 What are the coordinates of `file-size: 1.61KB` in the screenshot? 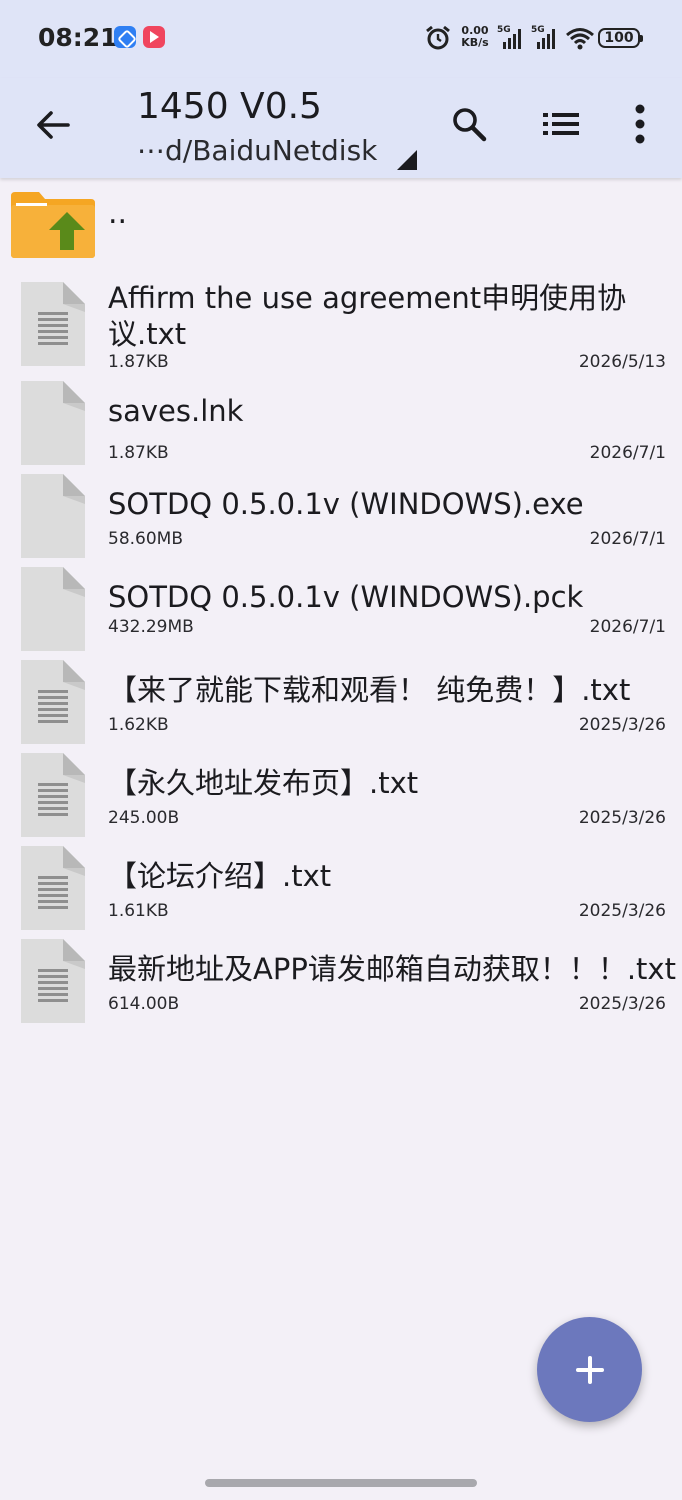 It's located at (138, 911).